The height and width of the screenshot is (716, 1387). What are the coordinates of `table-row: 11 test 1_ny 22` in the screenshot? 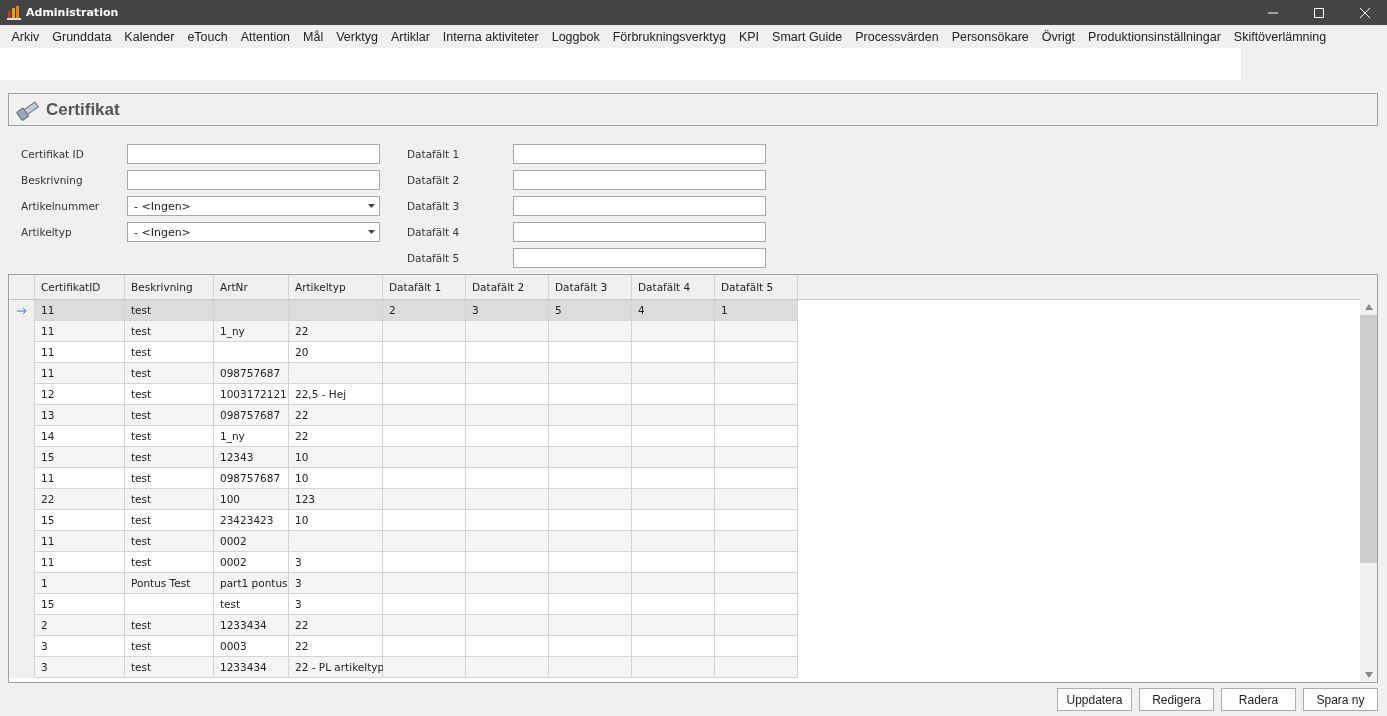 It's located at (684, 331).